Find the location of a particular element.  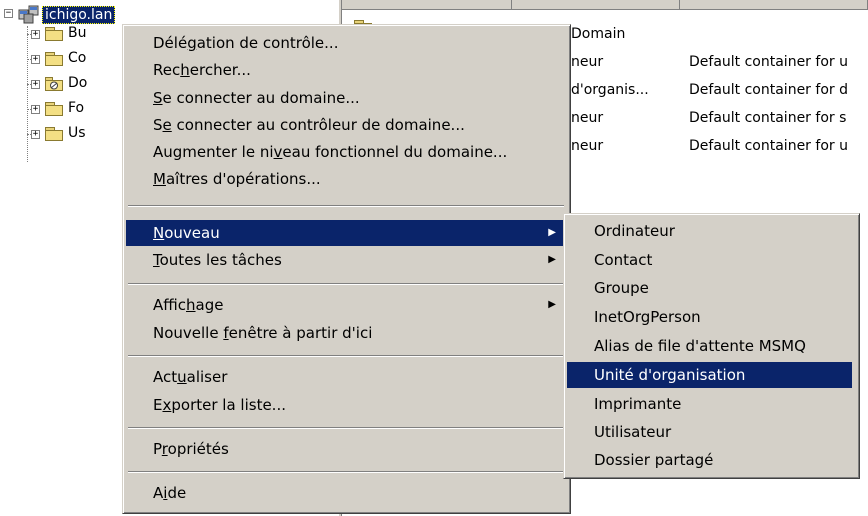

menu-item-all-tasks: Toutes les tâches ▶ is located at coordinates (346, 260).